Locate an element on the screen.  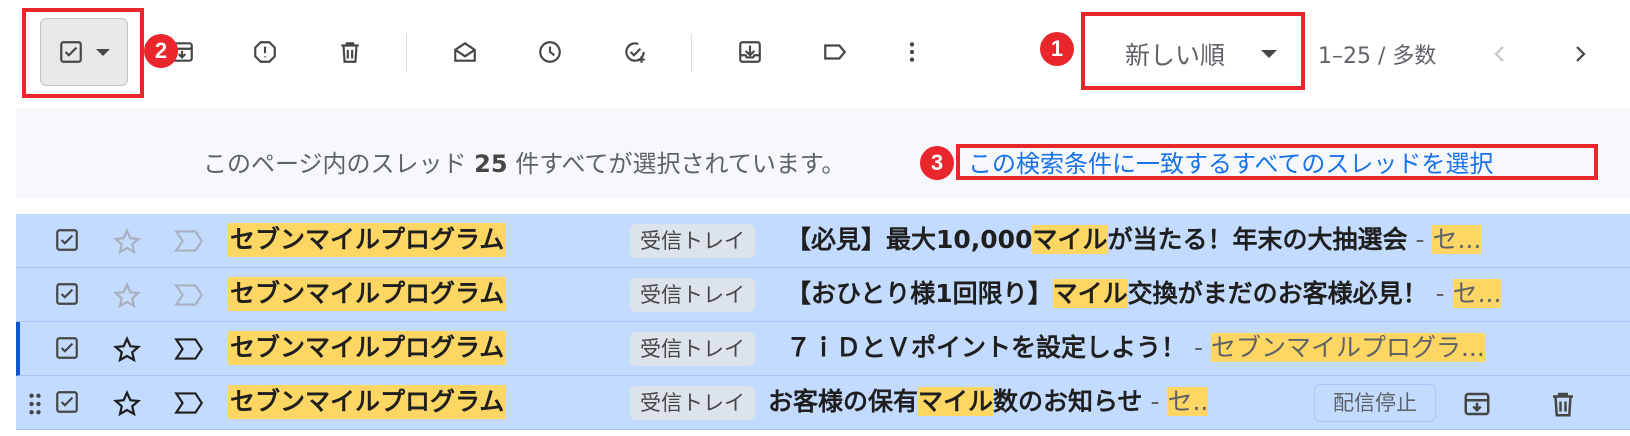
annotation-box-select is located at coordinates (83, 53).